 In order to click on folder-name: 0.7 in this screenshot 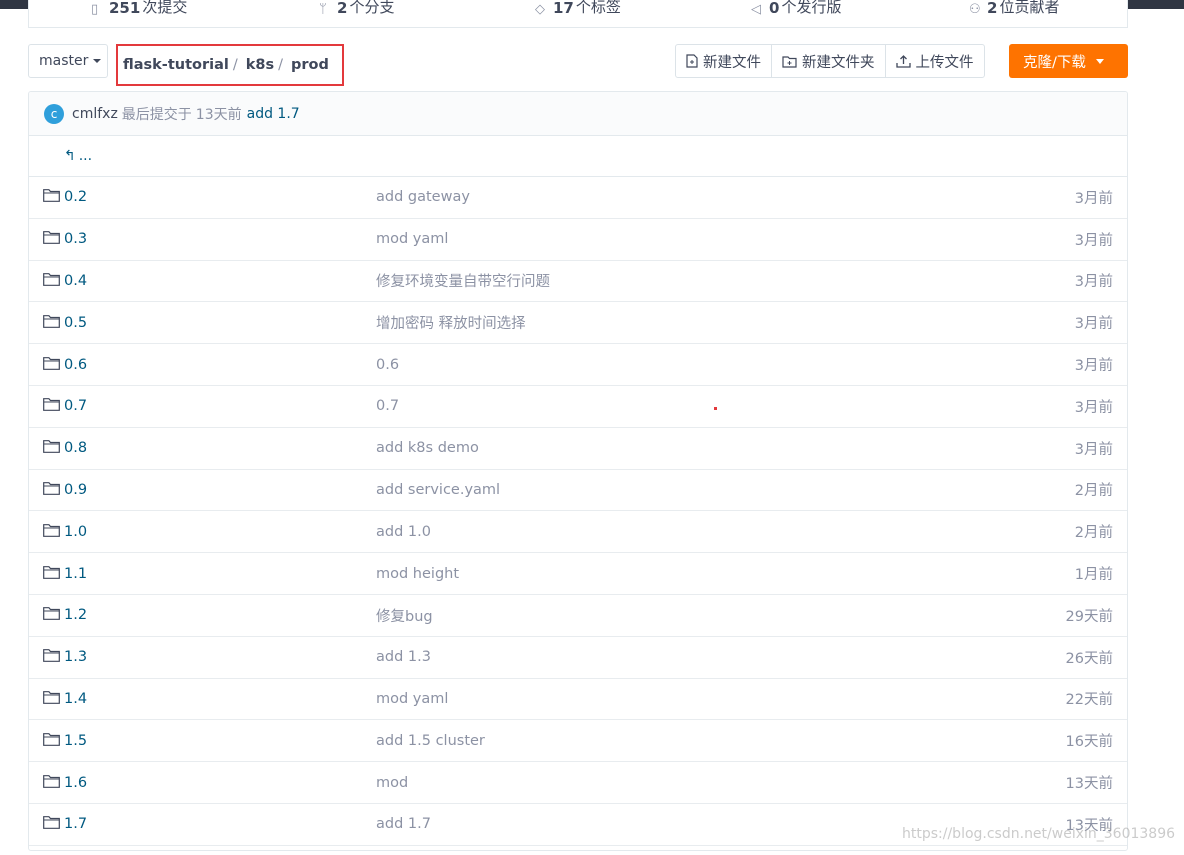, I will do `click(75, 406)`.